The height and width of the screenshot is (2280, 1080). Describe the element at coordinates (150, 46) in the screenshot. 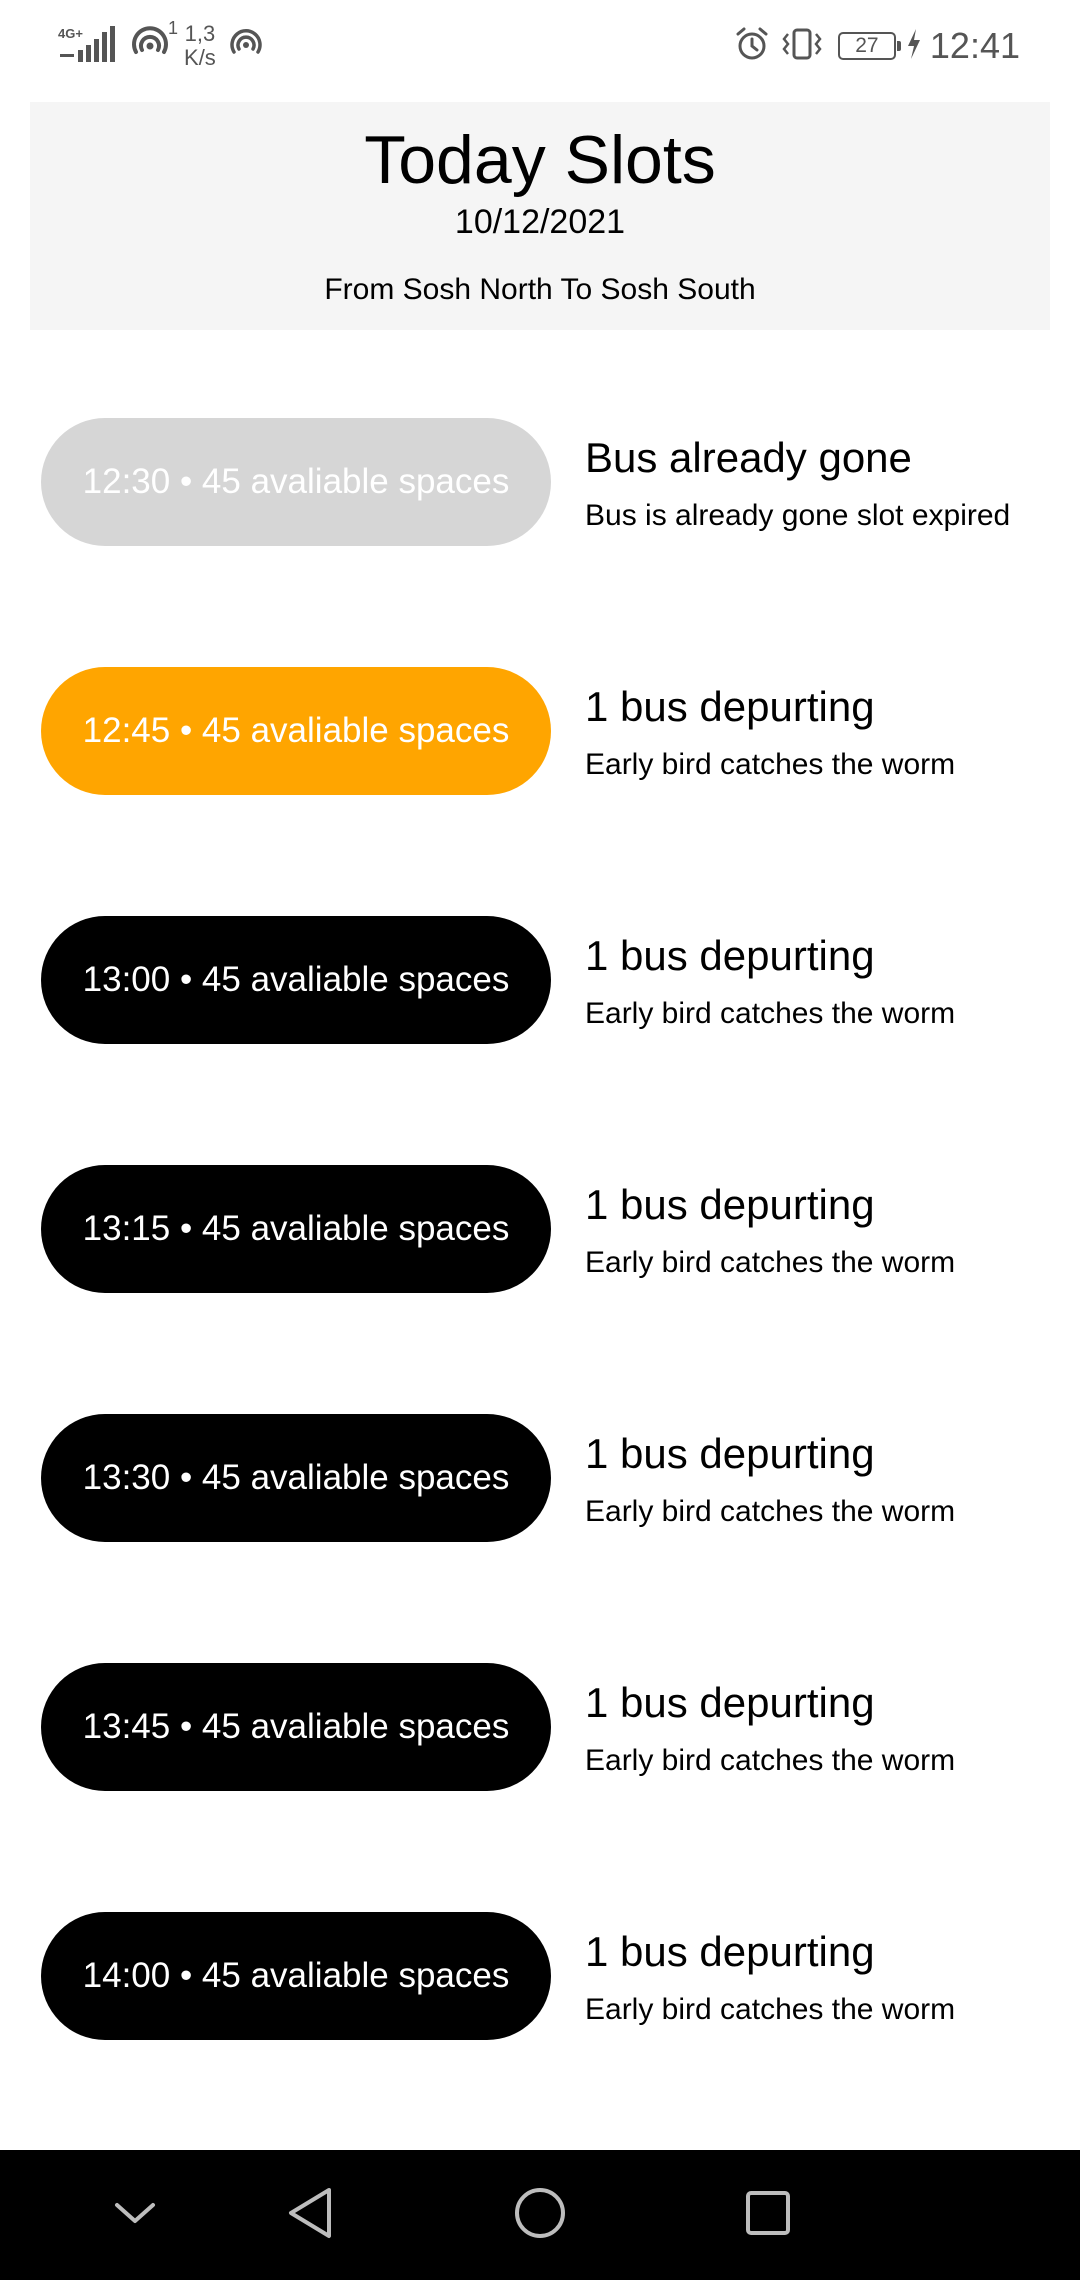

I see `wifi-icon` at that location.